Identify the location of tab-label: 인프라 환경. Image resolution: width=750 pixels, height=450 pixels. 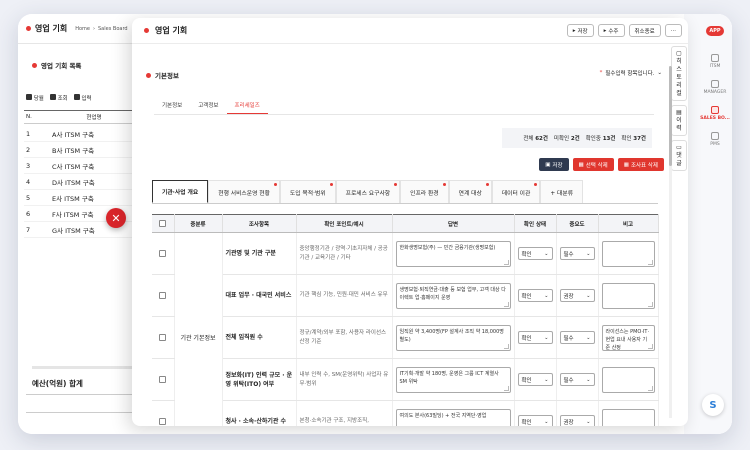
(424, 193).